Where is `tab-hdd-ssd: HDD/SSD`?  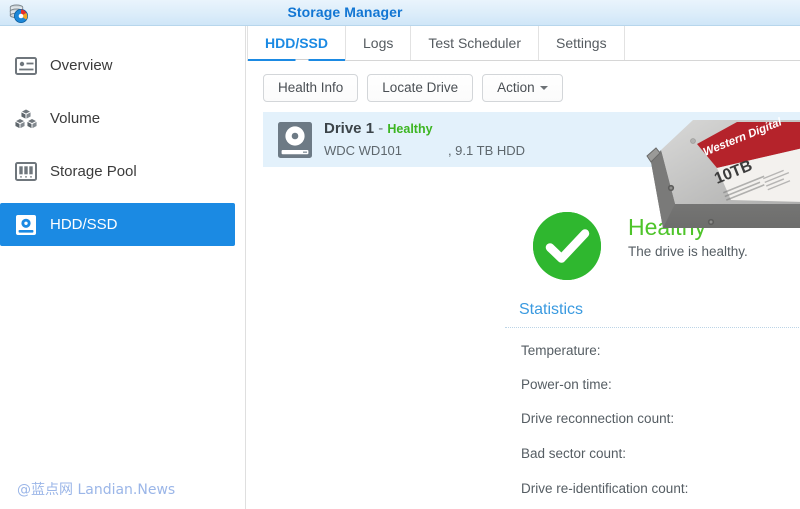
tab-hdd-ssd: HDD/SSD is located at coordinates (297, 43).